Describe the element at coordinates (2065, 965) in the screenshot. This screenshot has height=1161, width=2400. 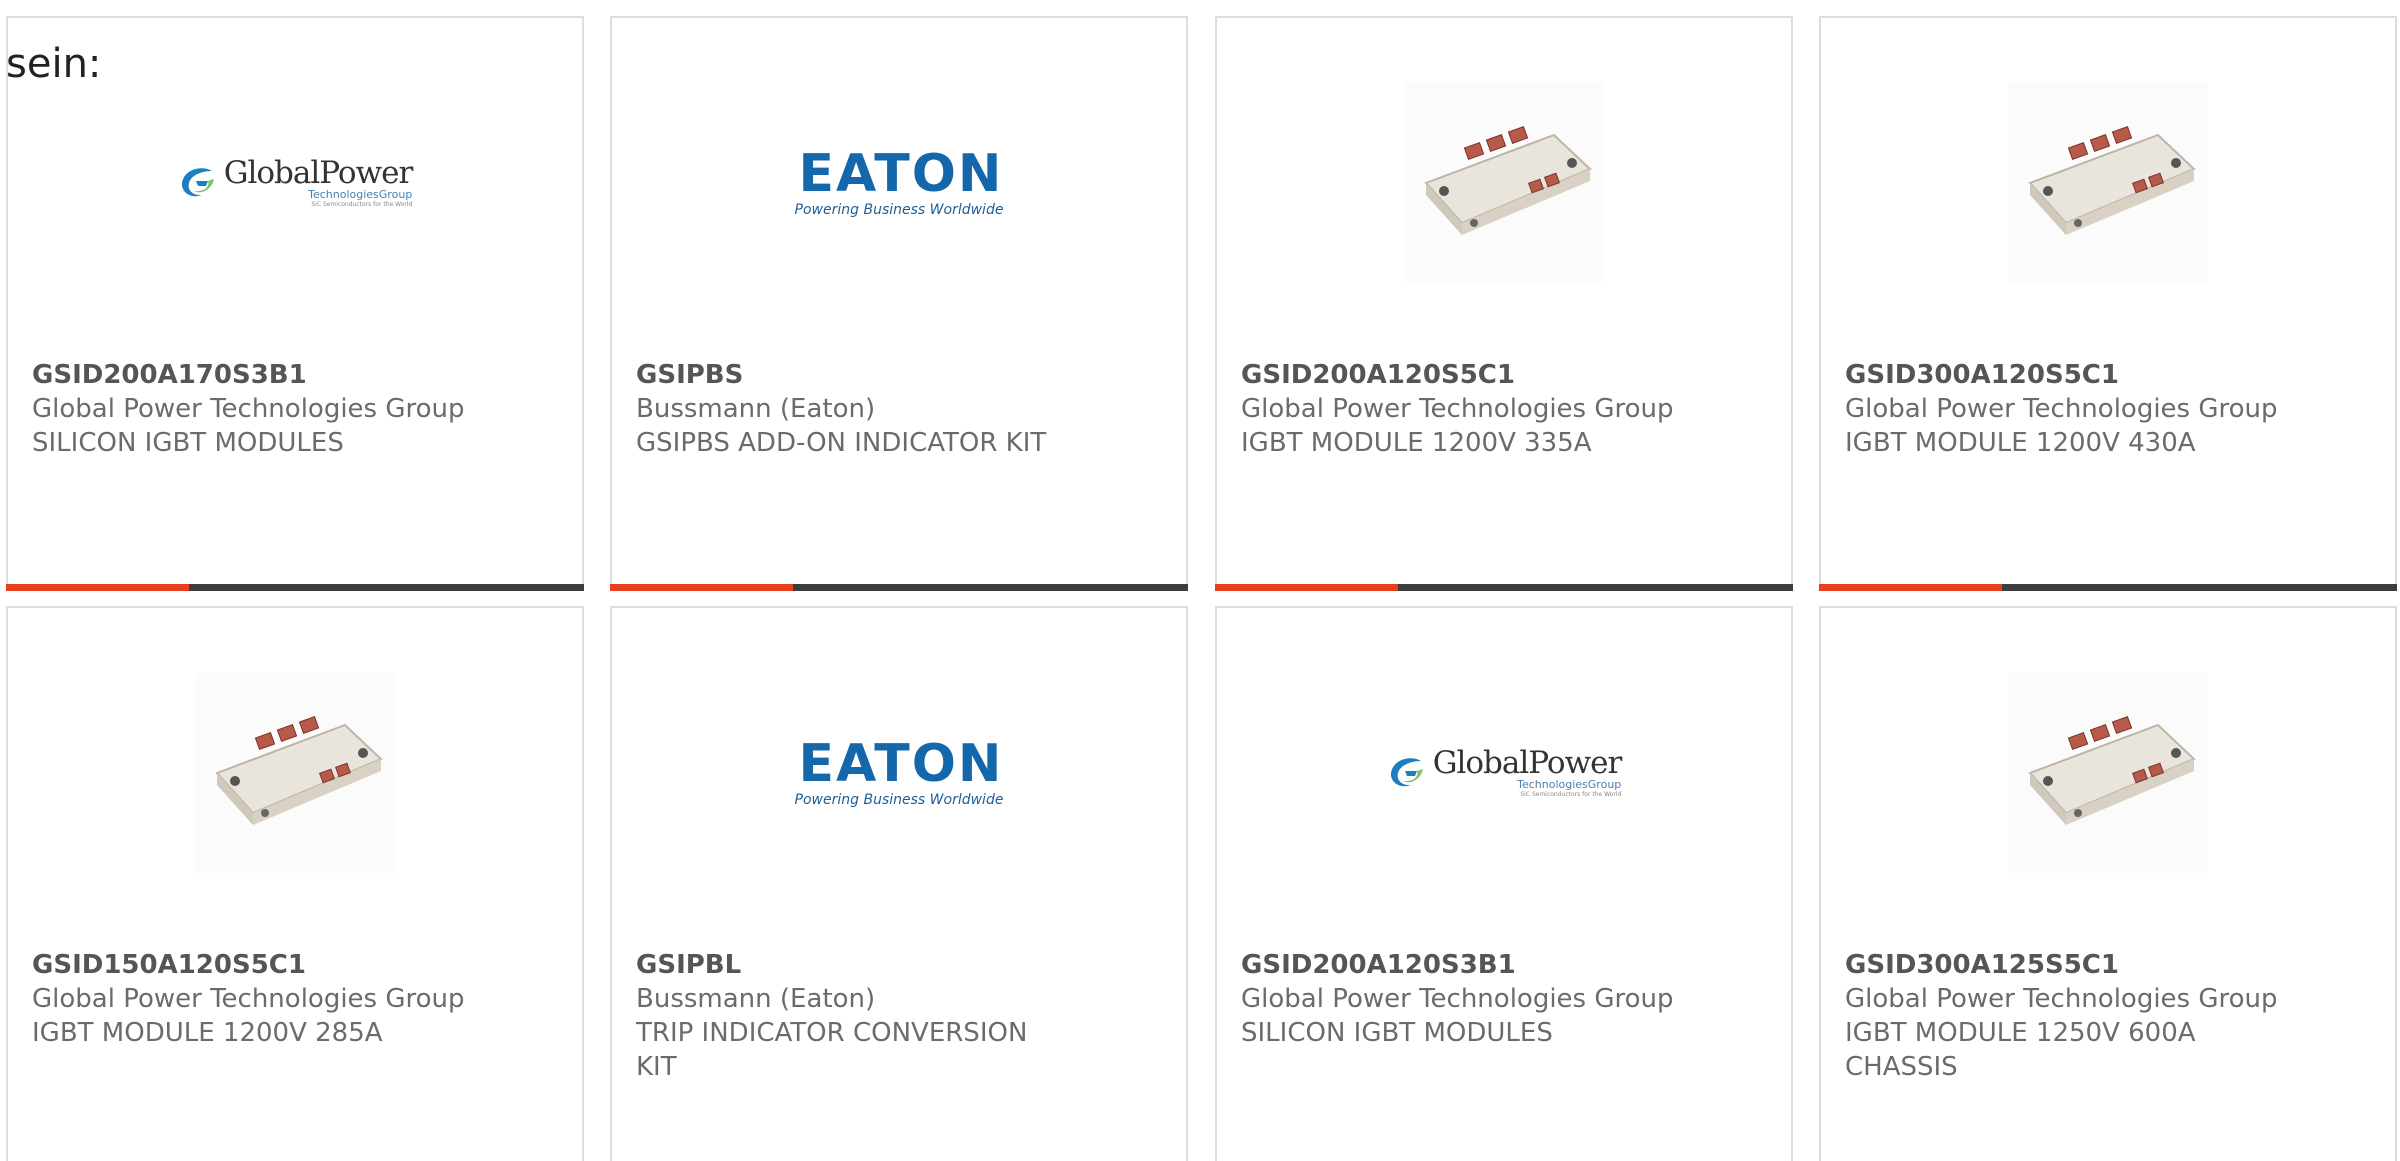
I see `product-part-number: GSID300A125S5C1` at that location.